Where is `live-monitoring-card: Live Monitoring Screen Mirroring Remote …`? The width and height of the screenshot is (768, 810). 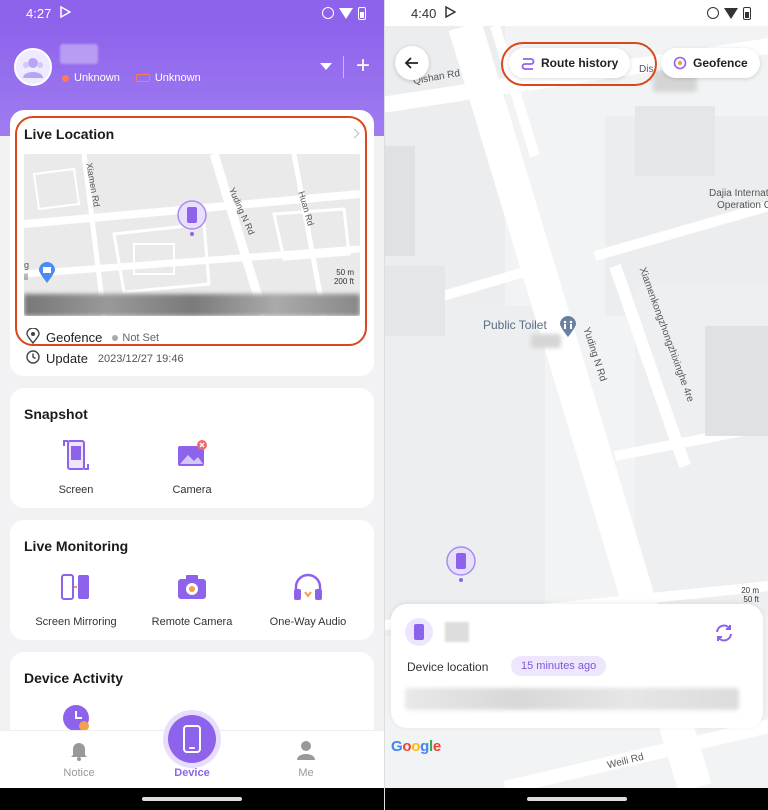 live-monitoring-card: Live Monitoring Screen Mirroring Remote … is located at coordinates (192, 580).